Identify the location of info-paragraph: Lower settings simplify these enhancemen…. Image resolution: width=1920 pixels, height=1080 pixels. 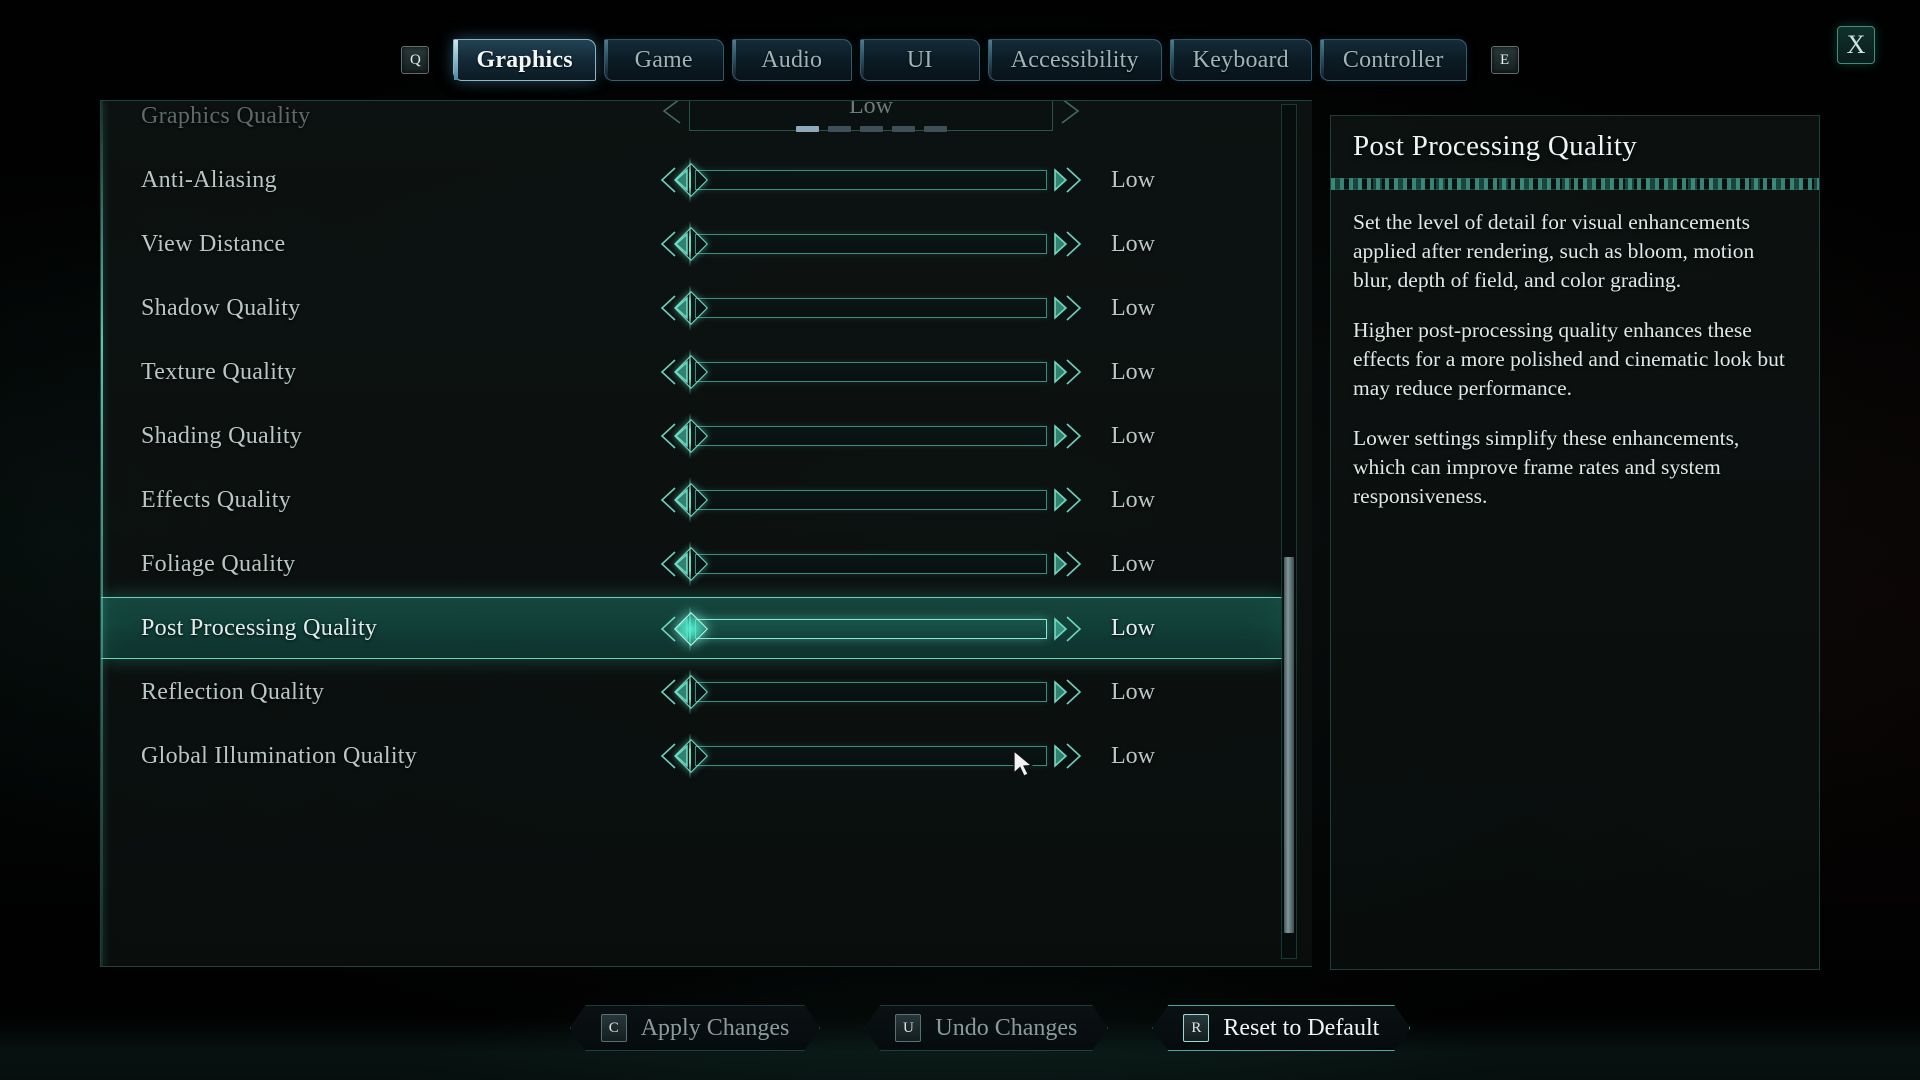
(1546, 467).